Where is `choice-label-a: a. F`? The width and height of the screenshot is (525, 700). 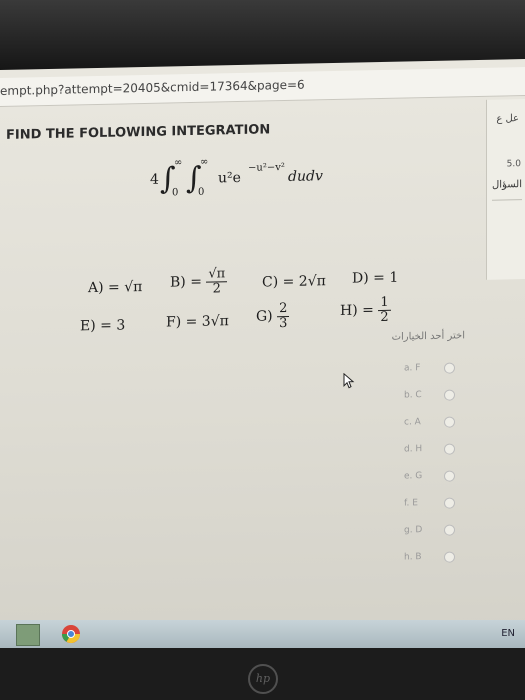 choice-label-a: a. F is located at coordinates (412, 368).